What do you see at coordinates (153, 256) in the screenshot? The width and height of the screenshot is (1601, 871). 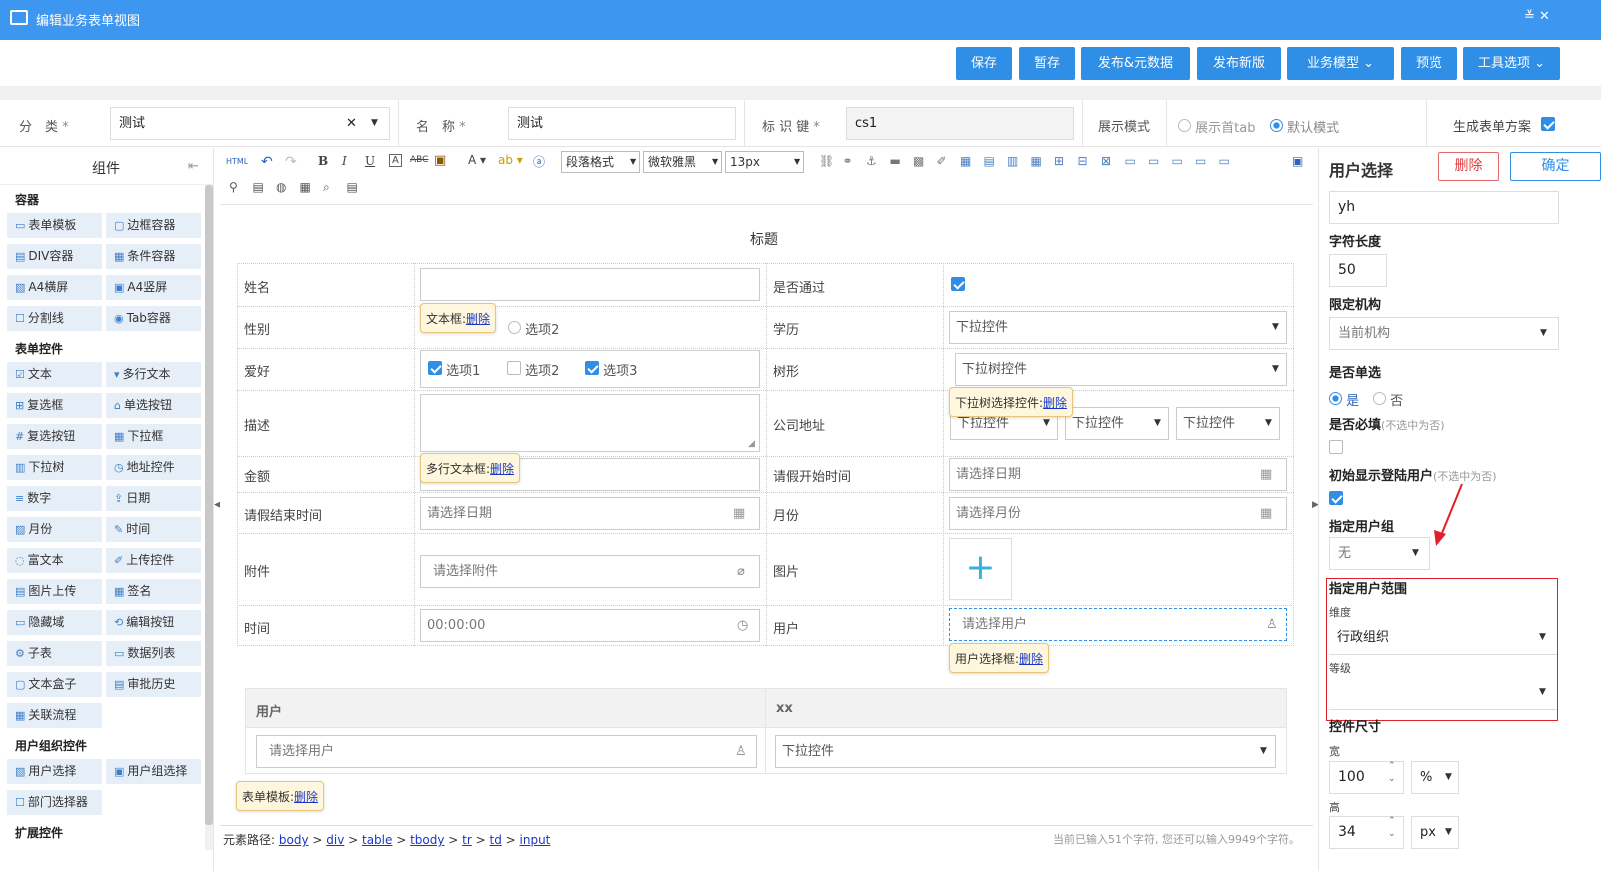 I see `component-item: ▦ 条件容器` at bounding box center [153, 256].